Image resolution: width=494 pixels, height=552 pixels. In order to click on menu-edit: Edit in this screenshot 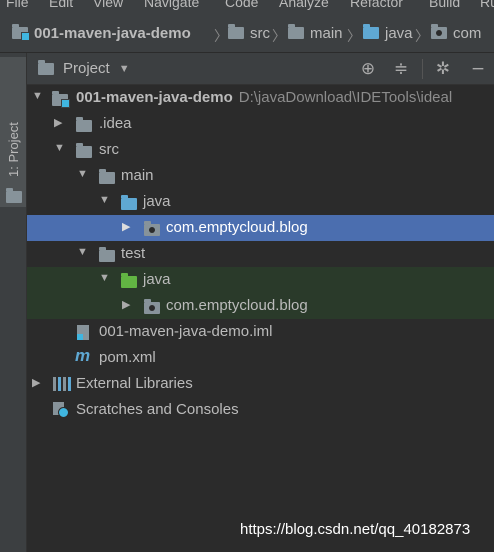, I will do `click(61, 5)`.